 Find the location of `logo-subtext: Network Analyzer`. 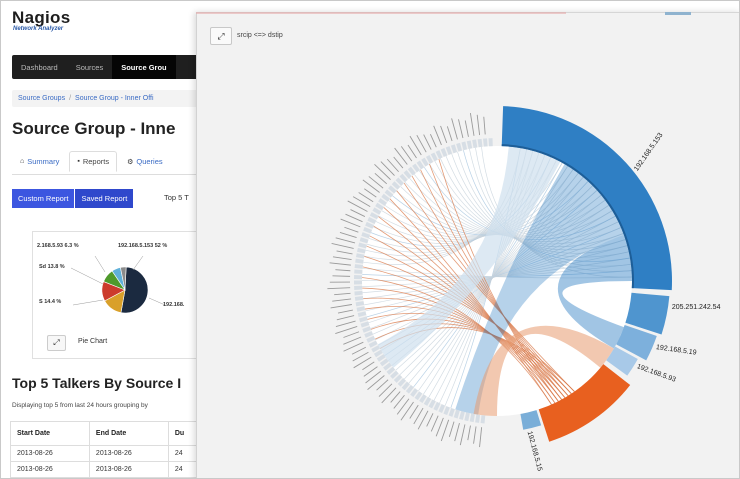

logo-subtext: Network Analyzer is located at coordinates (38, 29).